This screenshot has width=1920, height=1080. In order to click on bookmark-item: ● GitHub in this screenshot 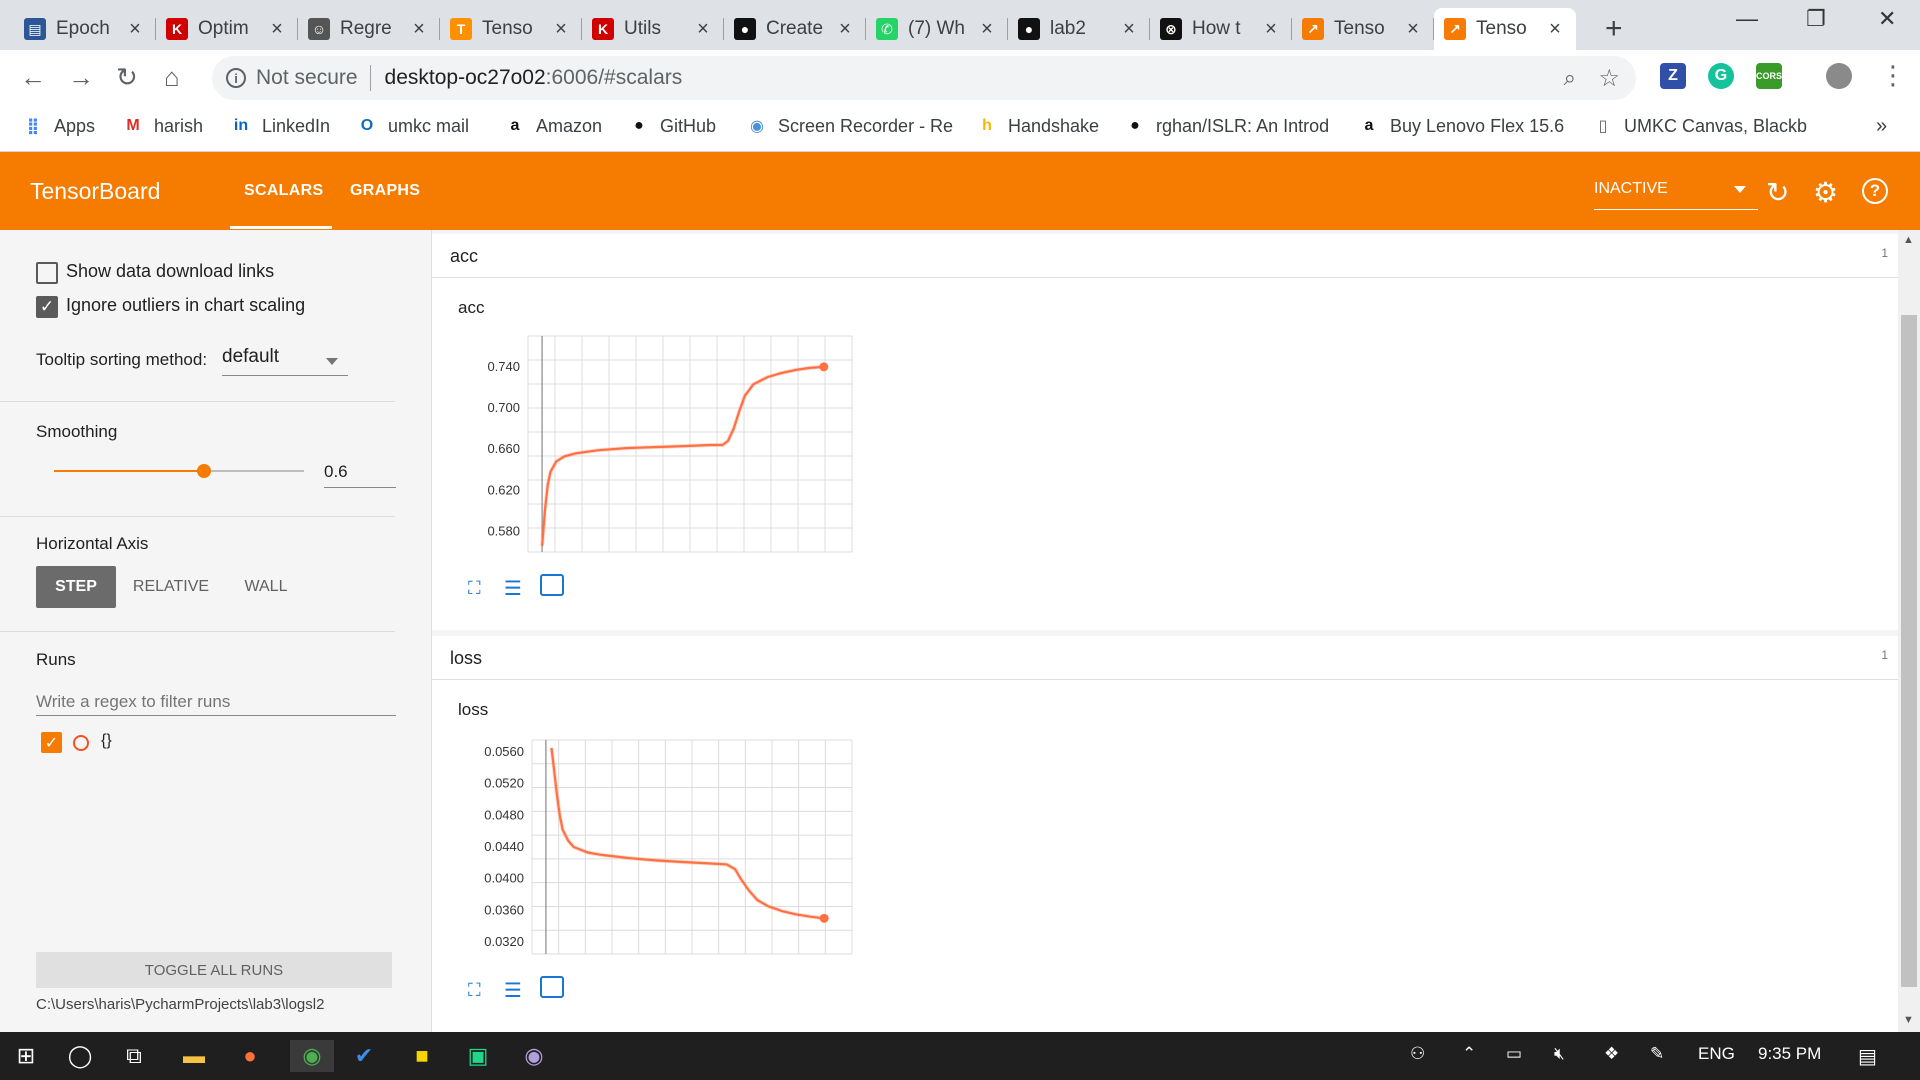, I will do `click(672, 126)`.